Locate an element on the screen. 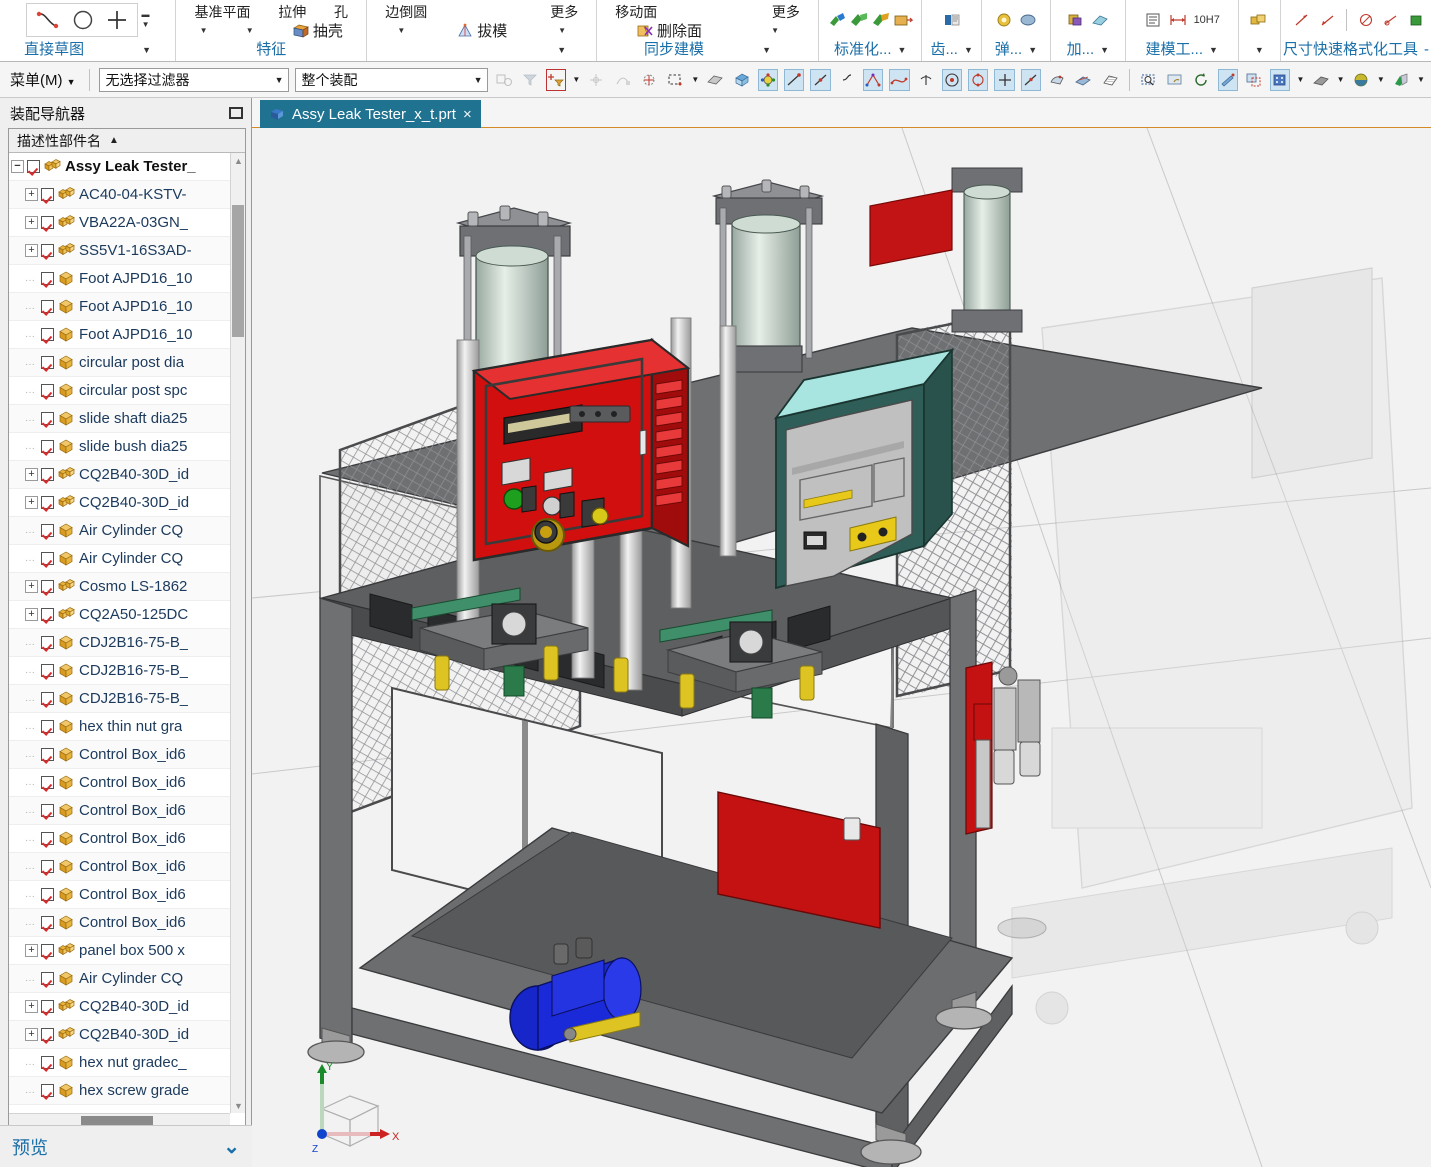 The height and width of the screenshot is (1167, 1431). standard-part-2-icon is located at coordinates (859, 20).